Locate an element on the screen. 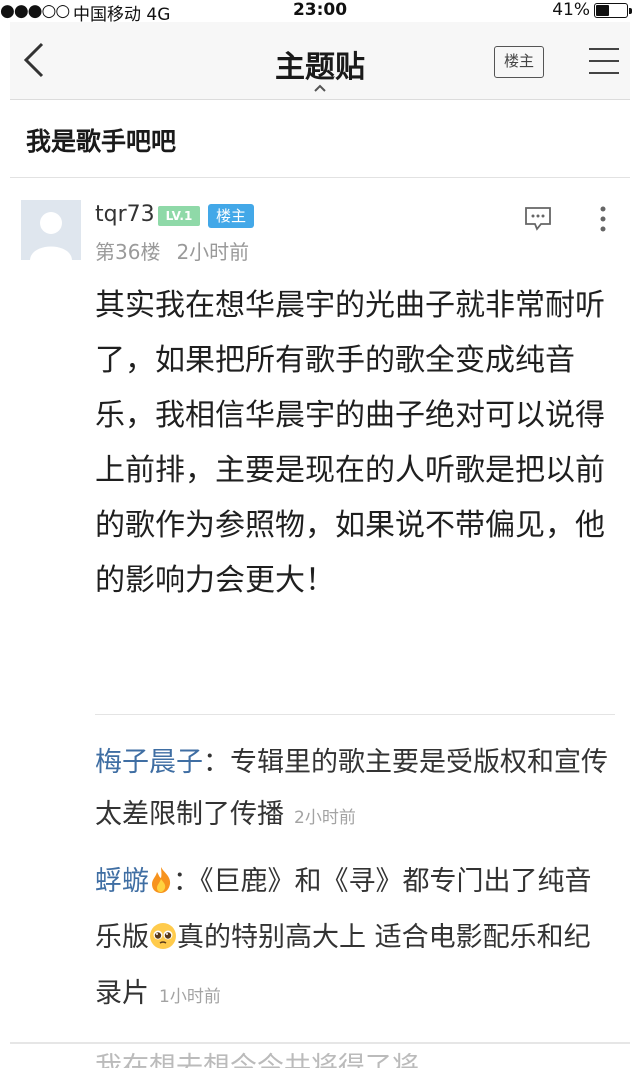 This screenshot has height=1068, width=640. thread-header: 我是歌手吧吧 is located at coordinates (320, 139).